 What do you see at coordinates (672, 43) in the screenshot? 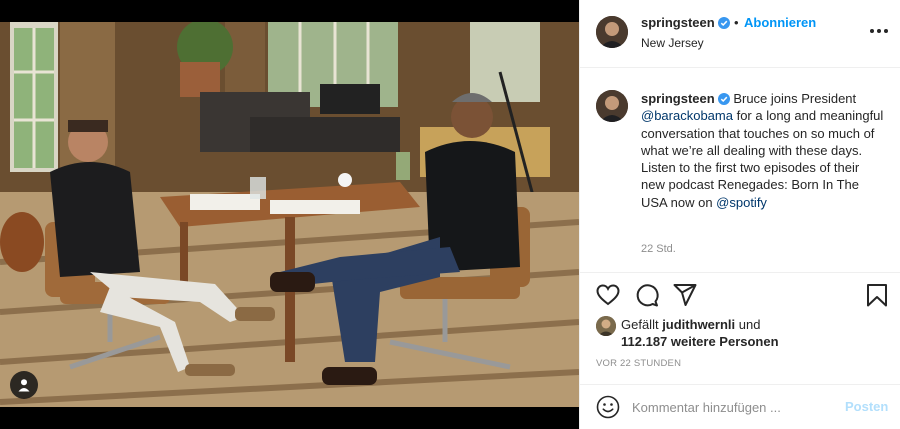
I see `location-link: New Jersey` at bounding box center [672, 43].